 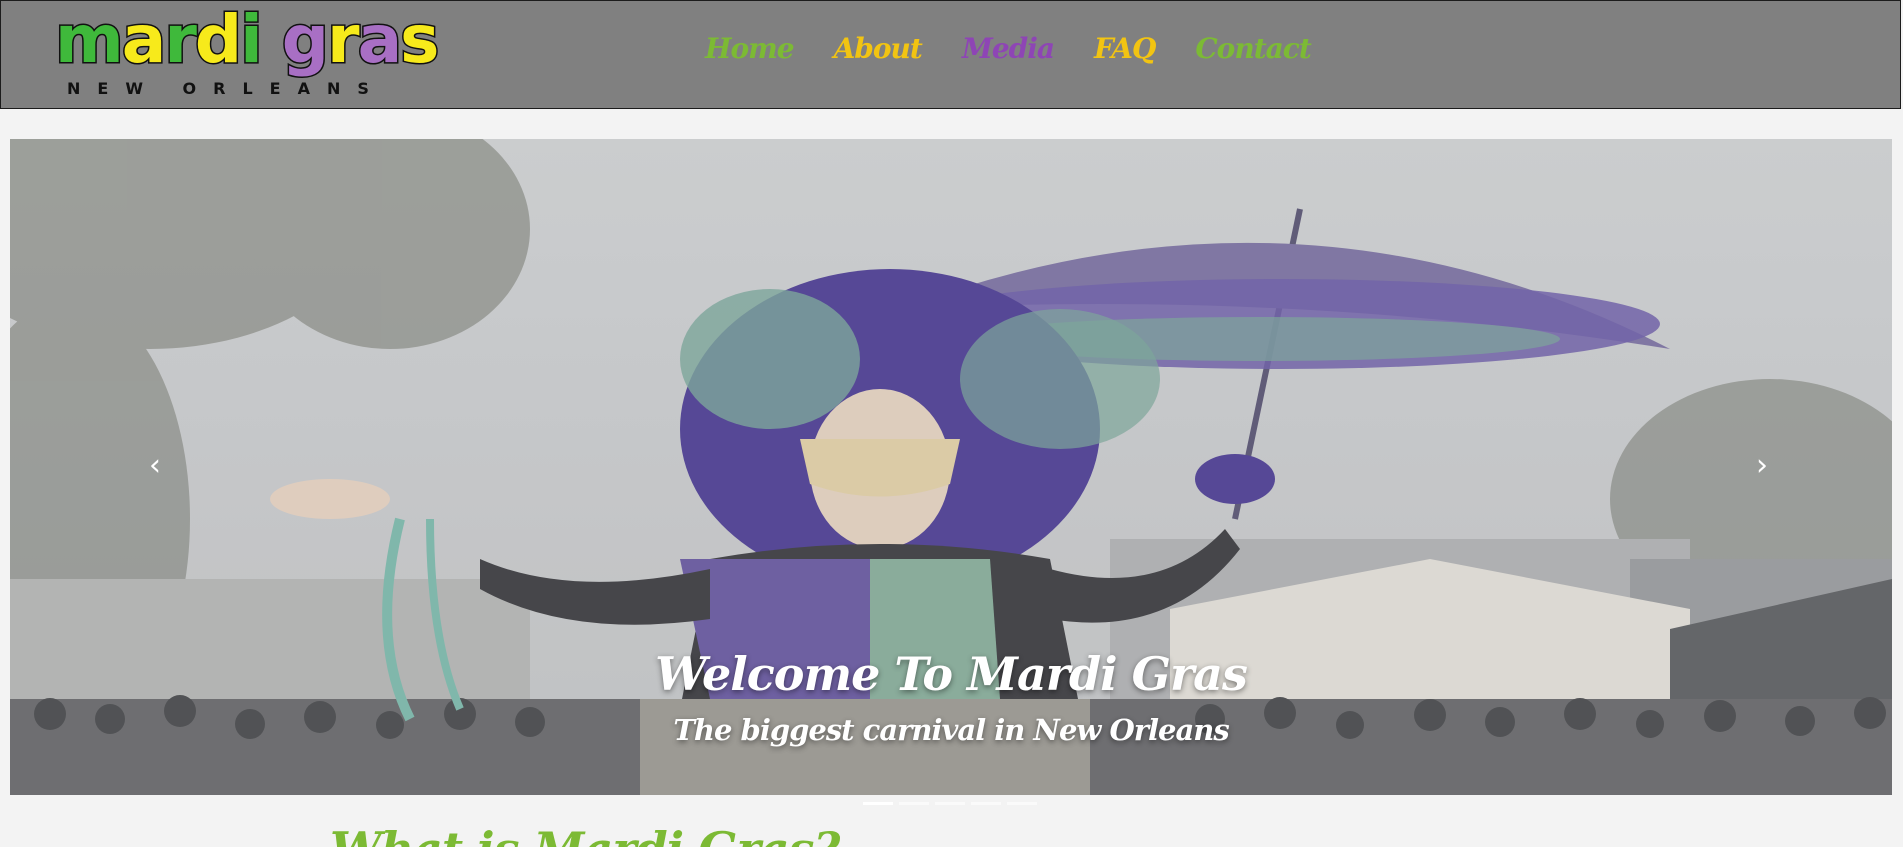 I want to click on chevron-right-icon: ›, so click(x=1762, y=465).